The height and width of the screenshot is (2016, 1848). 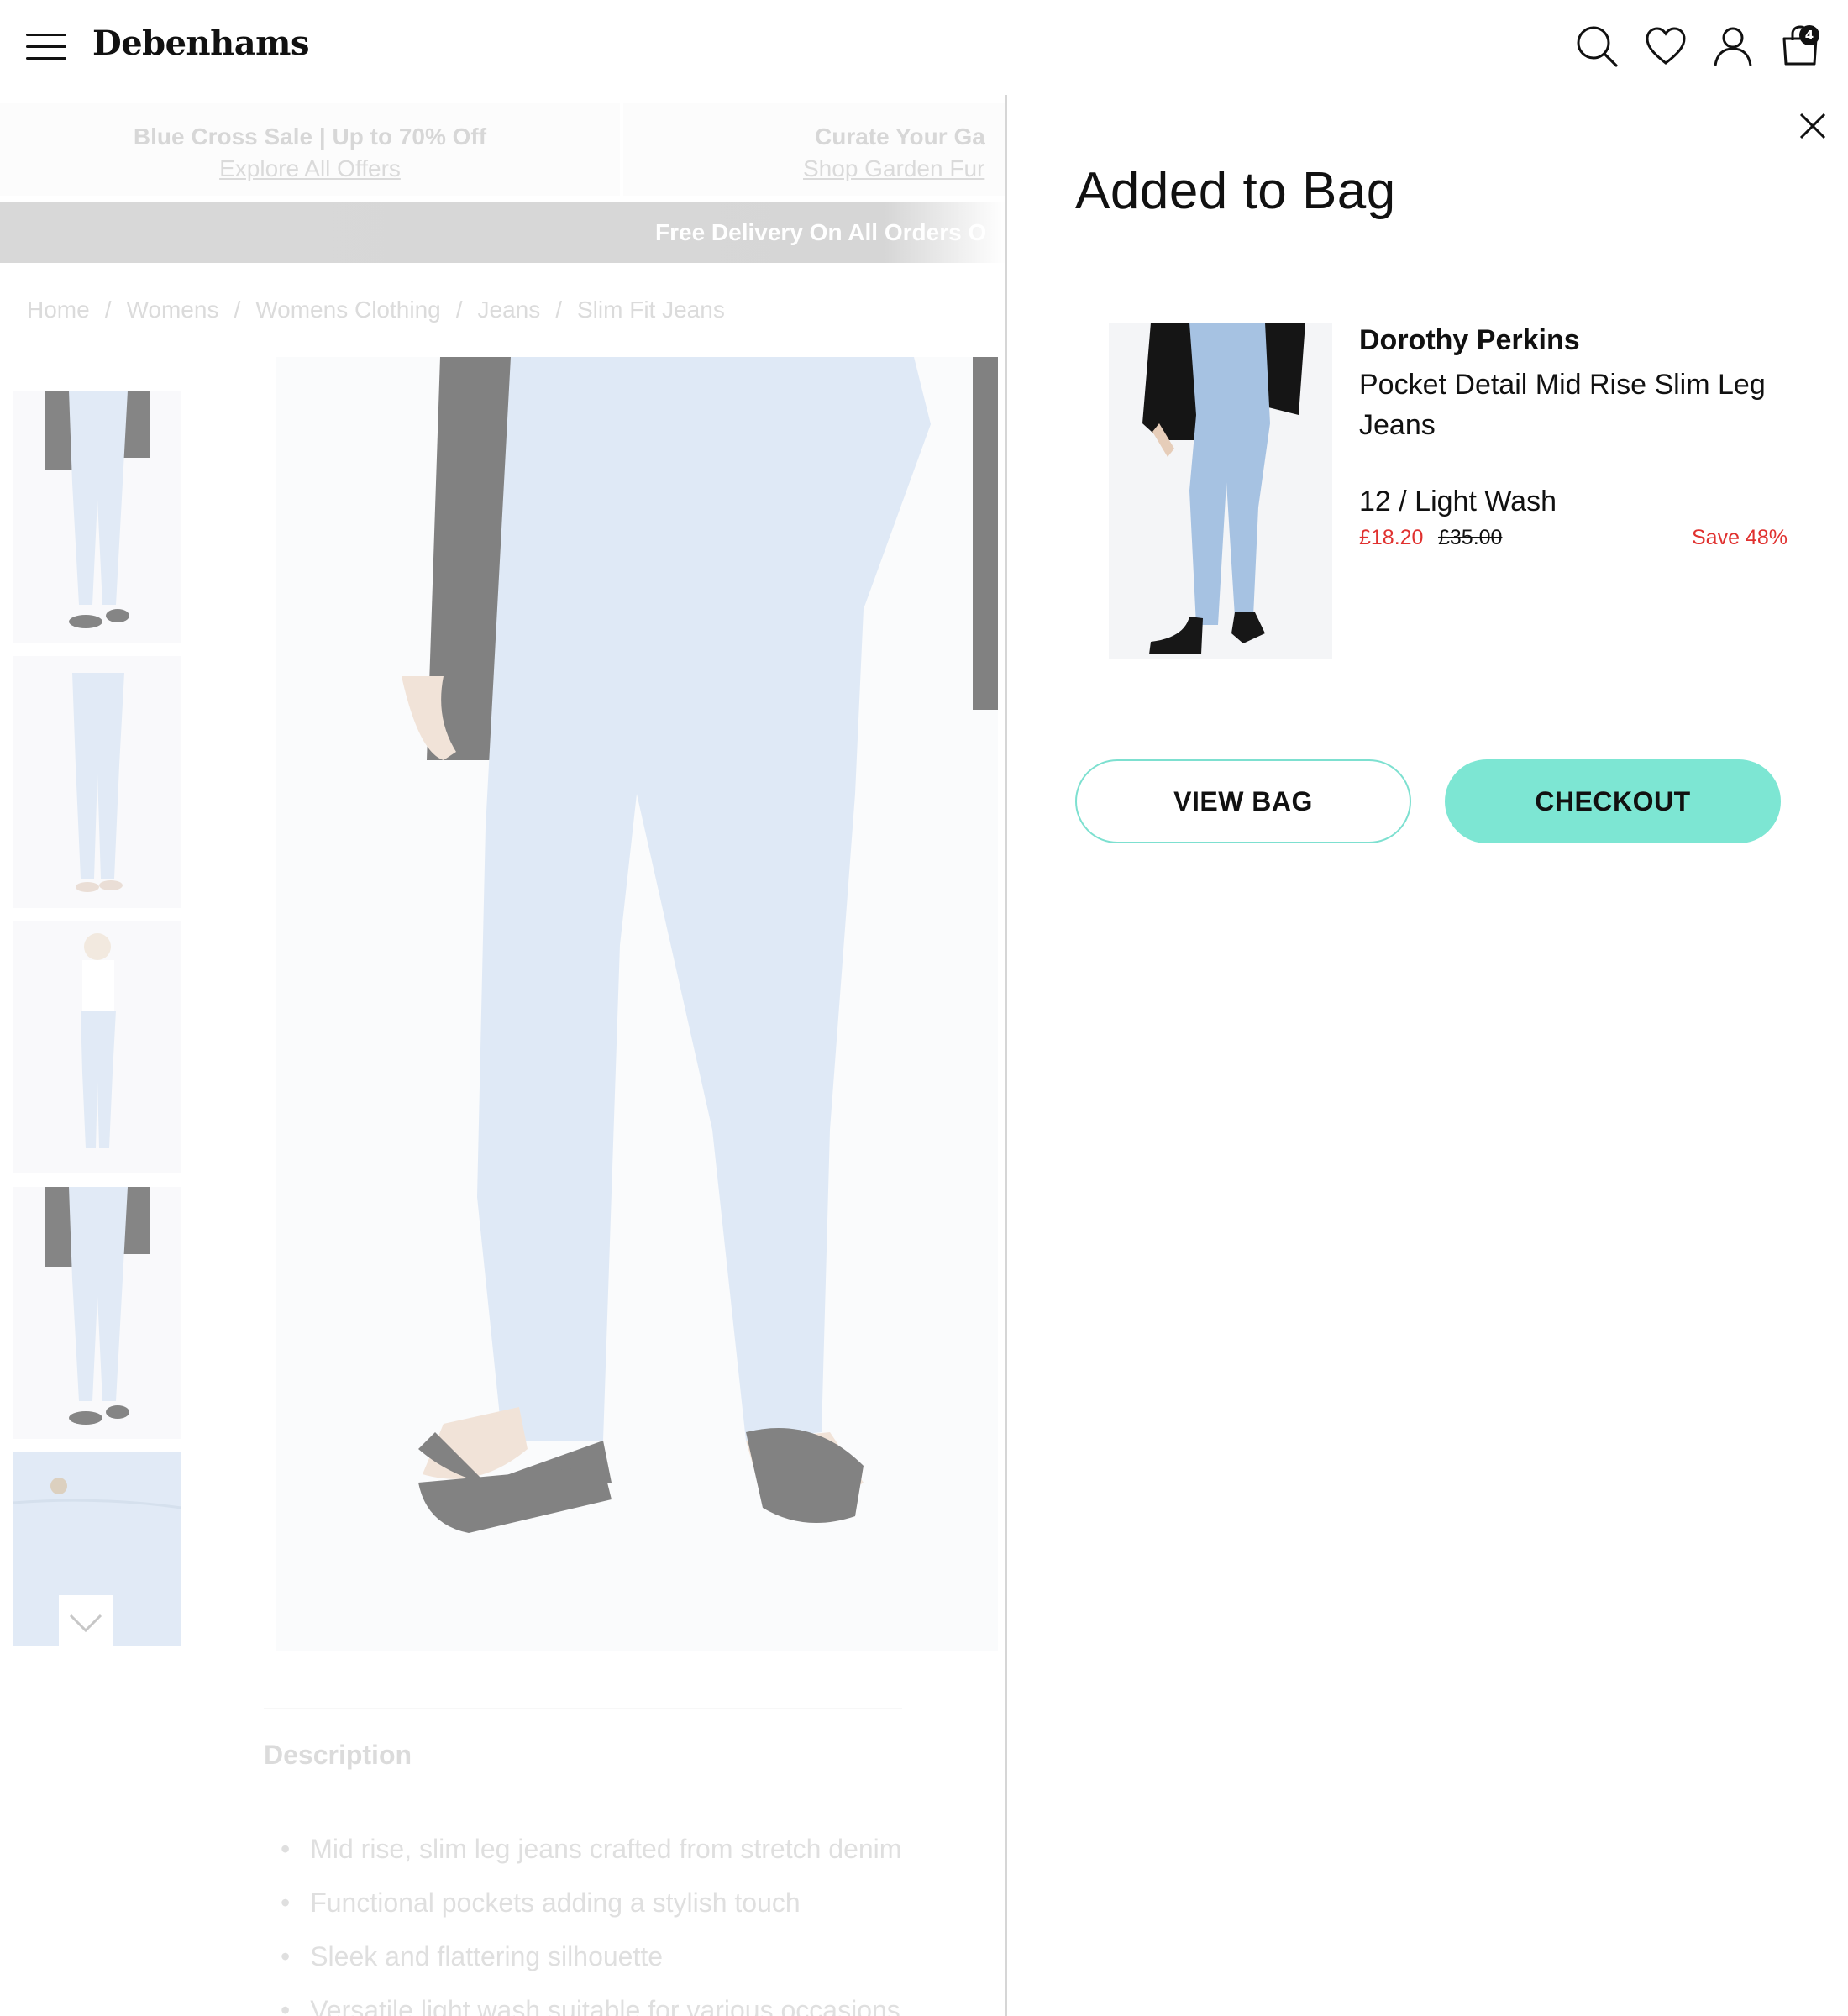 I want to click on site-logo: Debenhams, so click(x=200, y=43).